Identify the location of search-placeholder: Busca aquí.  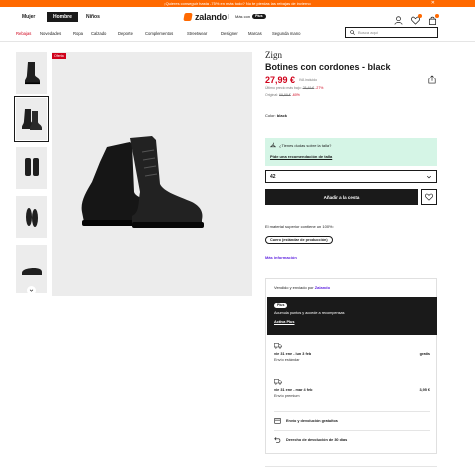
(368, 32).